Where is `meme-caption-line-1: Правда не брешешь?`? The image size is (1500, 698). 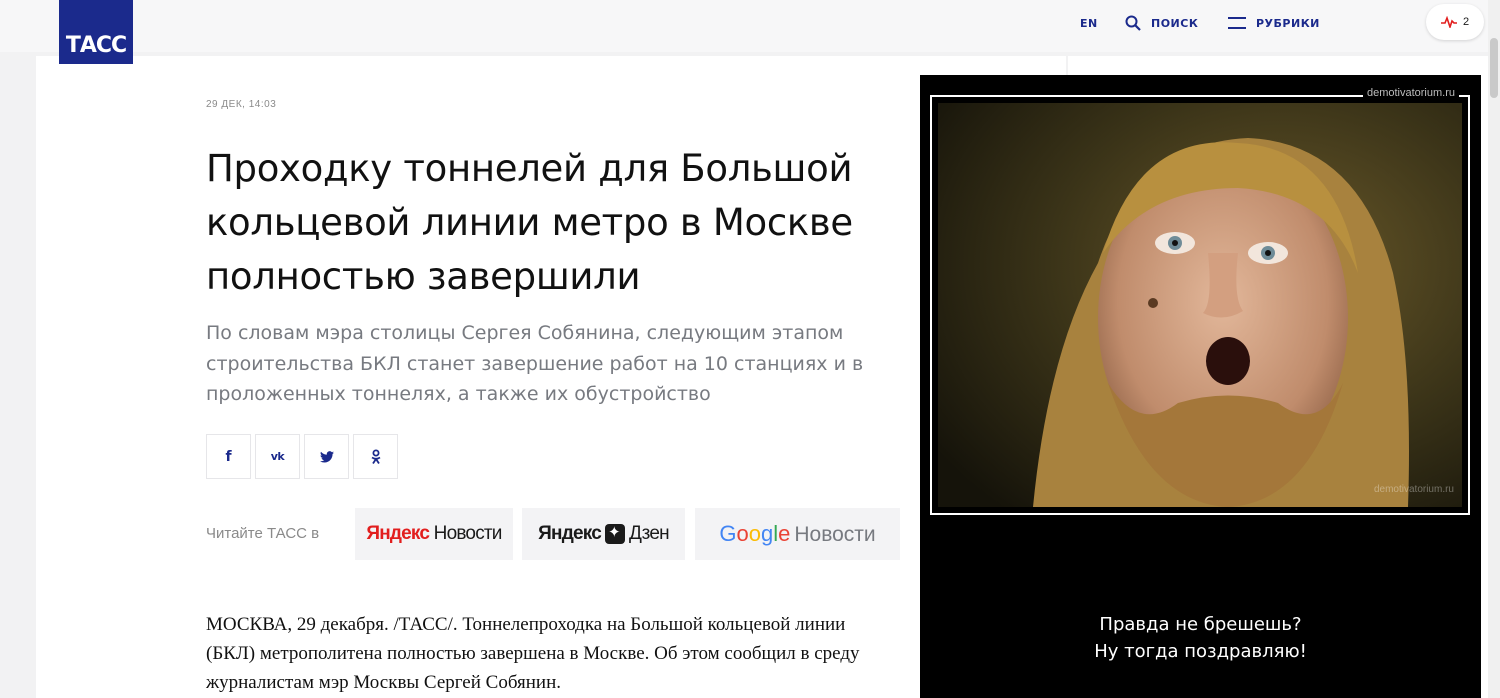 meme-caption-line-1: Правда не брешешь? is located at coordinates (1200, 624).